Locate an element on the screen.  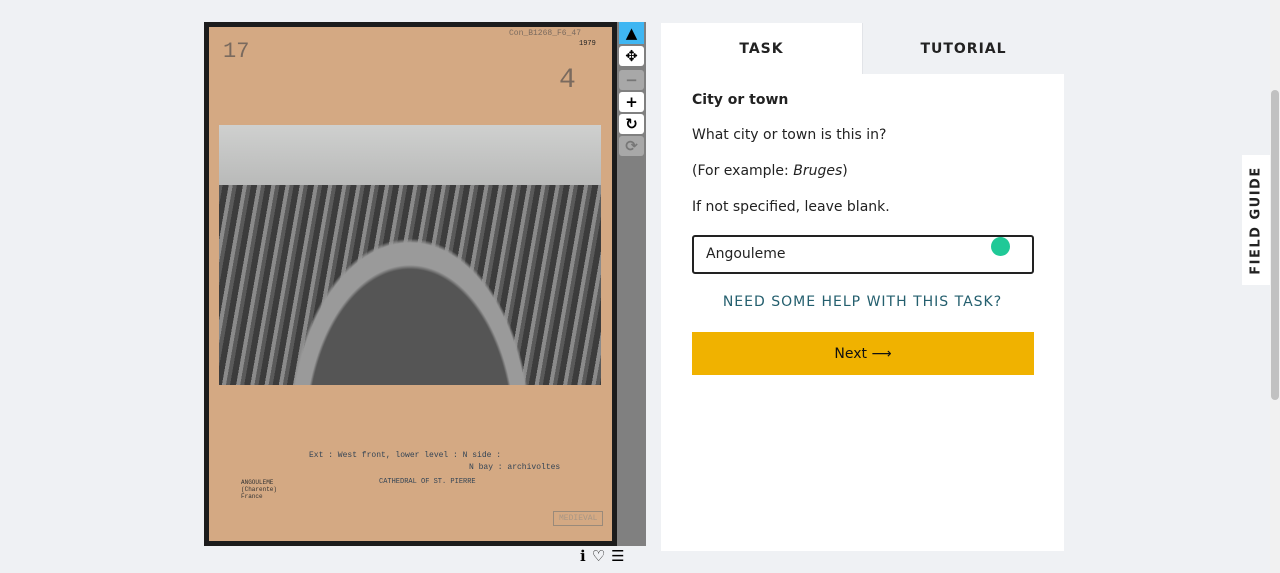
catalog-number: Con_B1268_F6_47 is located at coordinates (545, 33).